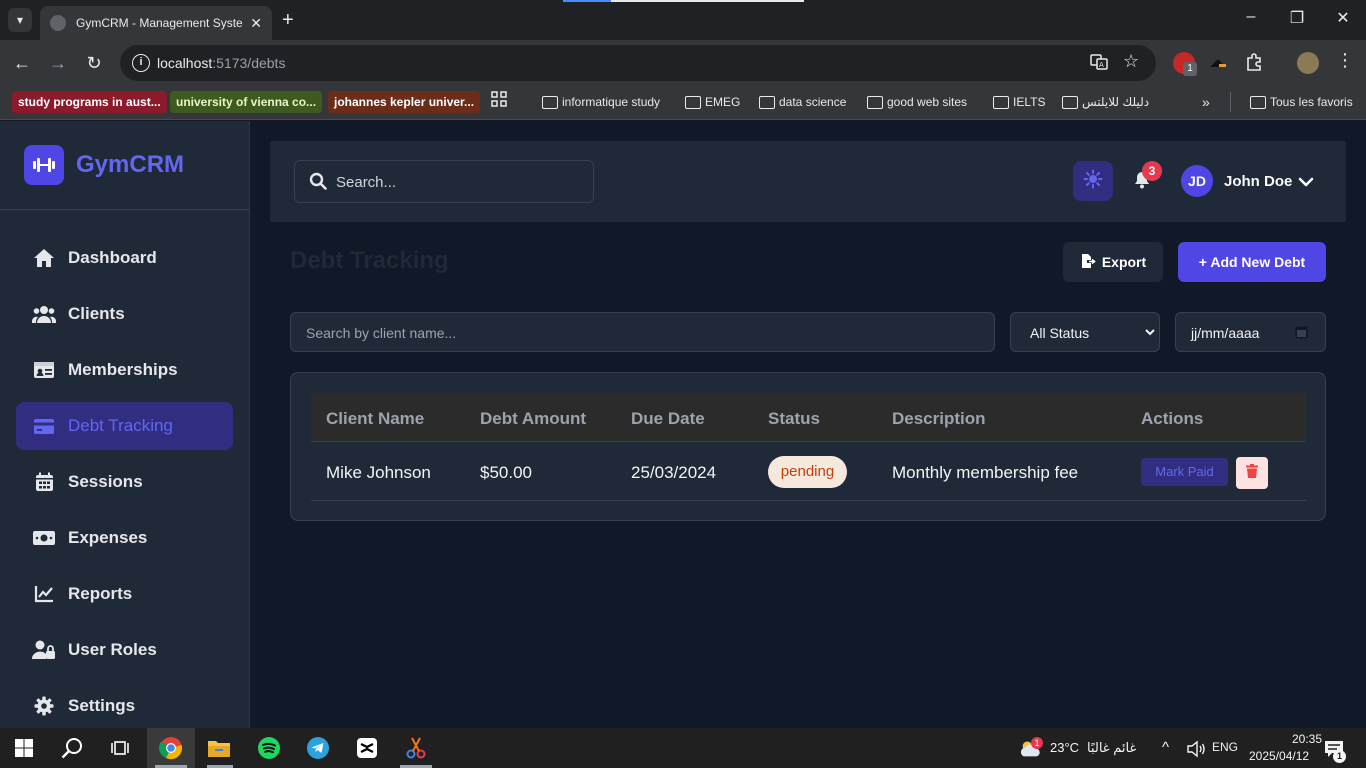  Describe the element at coordinates (124, 370) in the screenshot. I see `sidebar-item-memberships: Memberships` at that location.